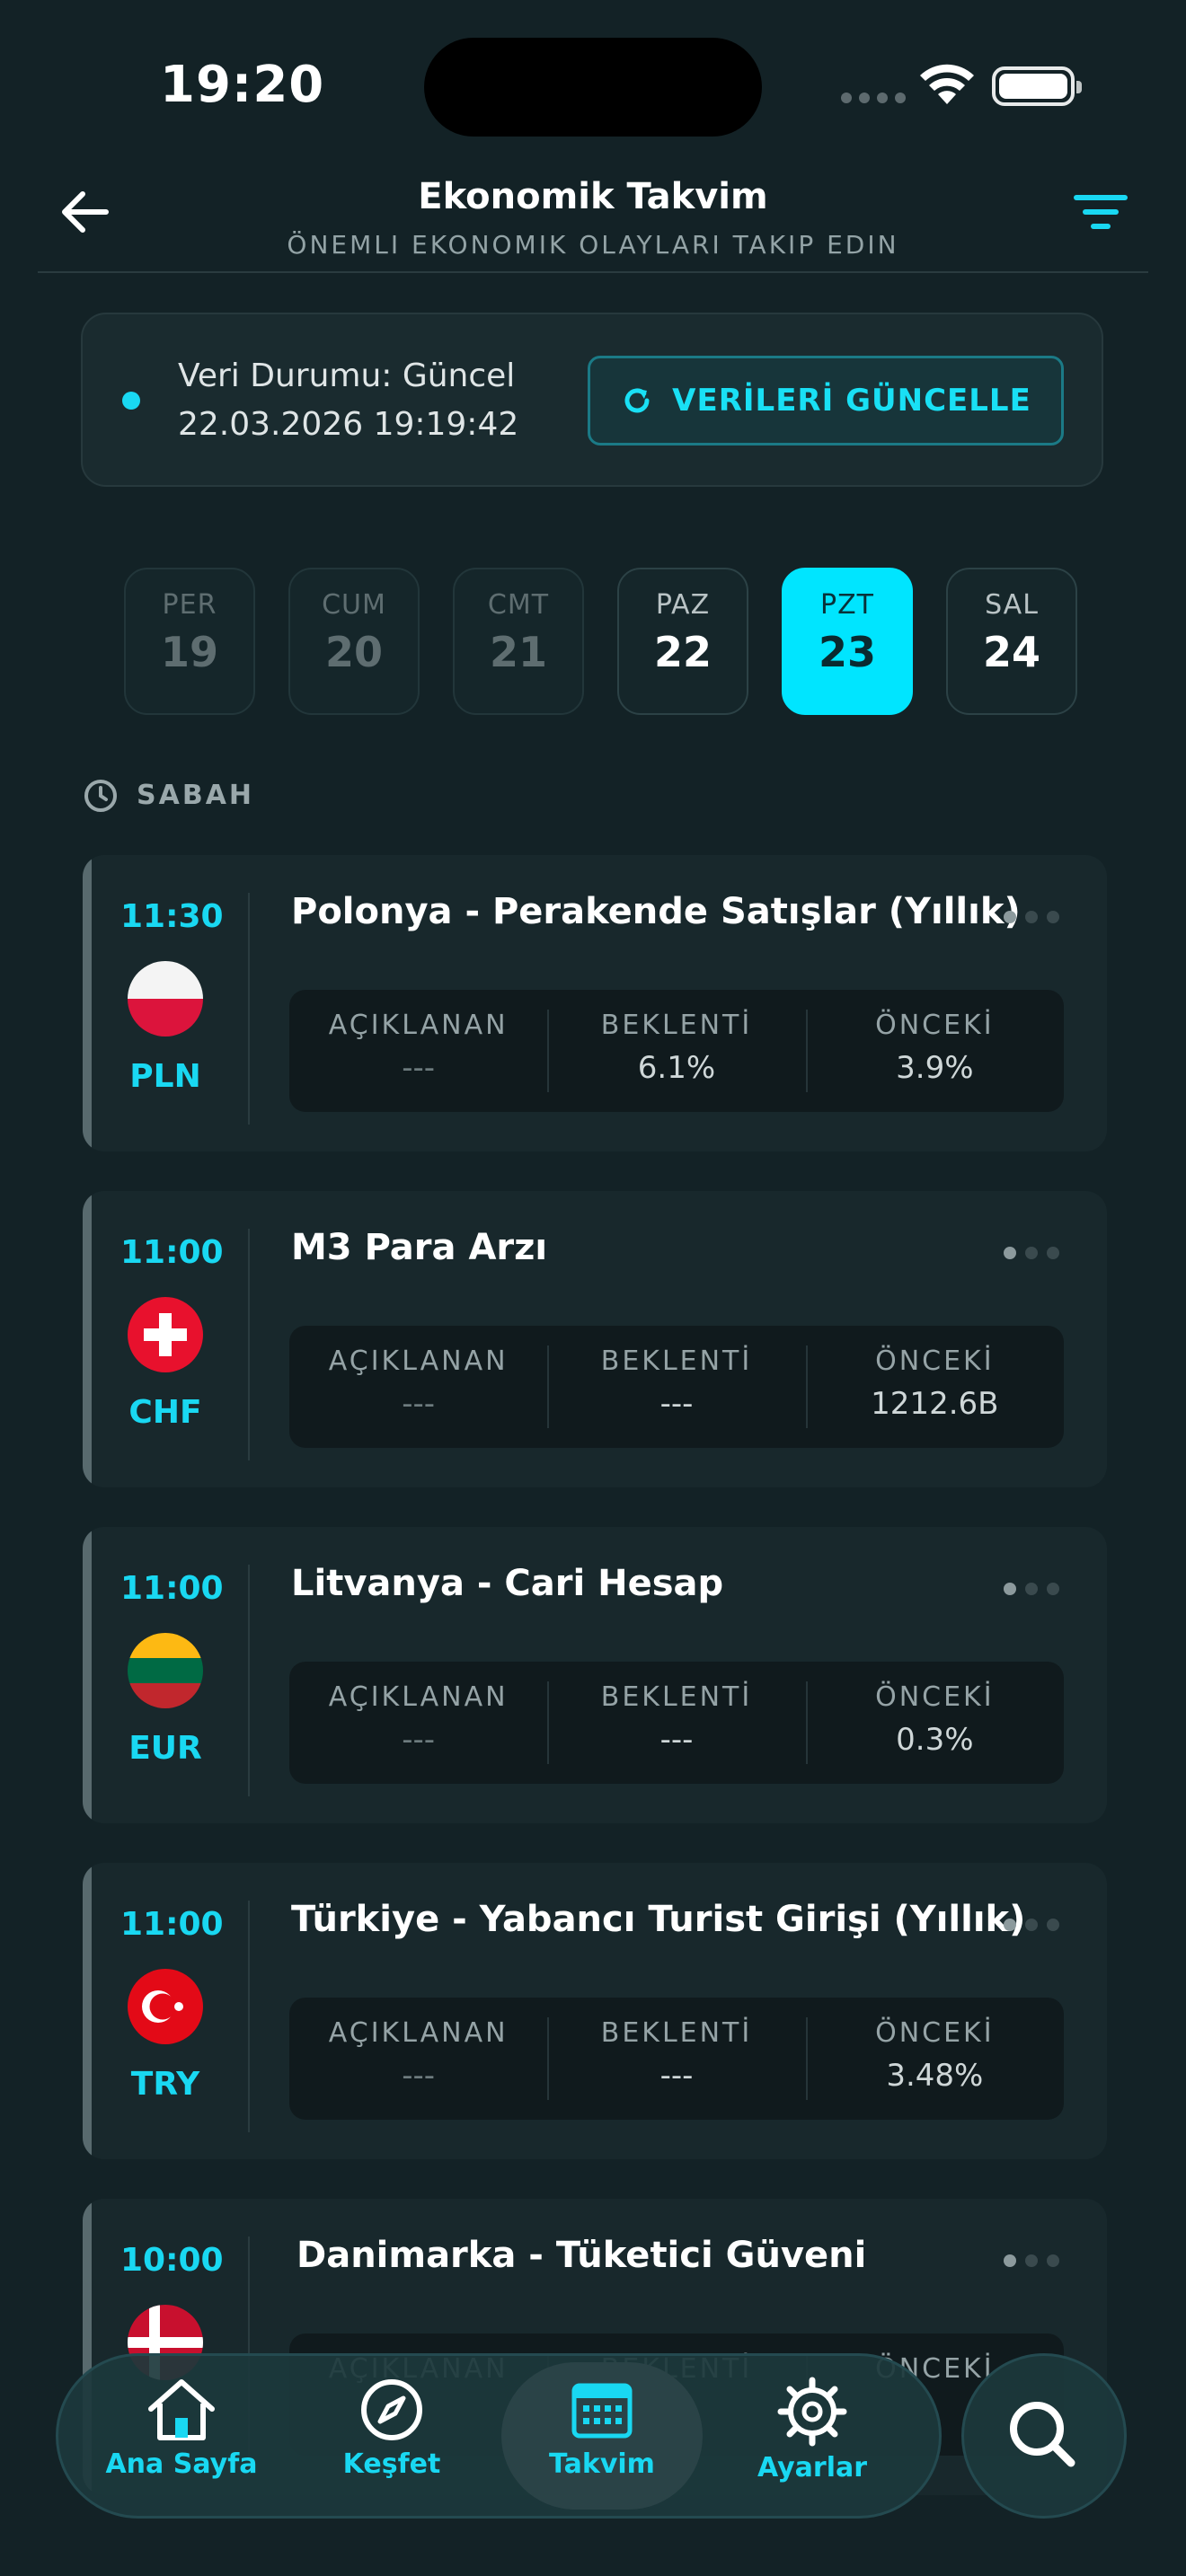  What do you see at coordinates (935, 1068) in the screenshot?
I see `previous-value: 3.9%` at bounding box center [935, 1068].